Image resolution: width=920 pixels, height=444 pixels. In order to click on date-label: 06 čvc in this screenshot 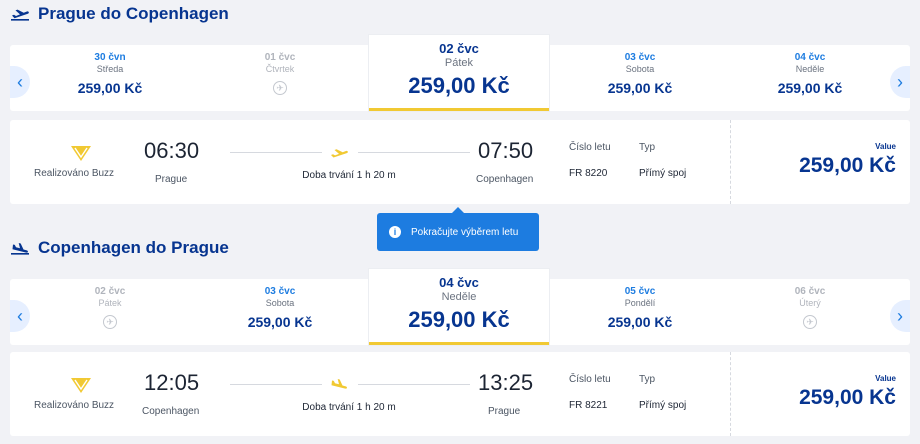, I will do `click(810, 291)`.